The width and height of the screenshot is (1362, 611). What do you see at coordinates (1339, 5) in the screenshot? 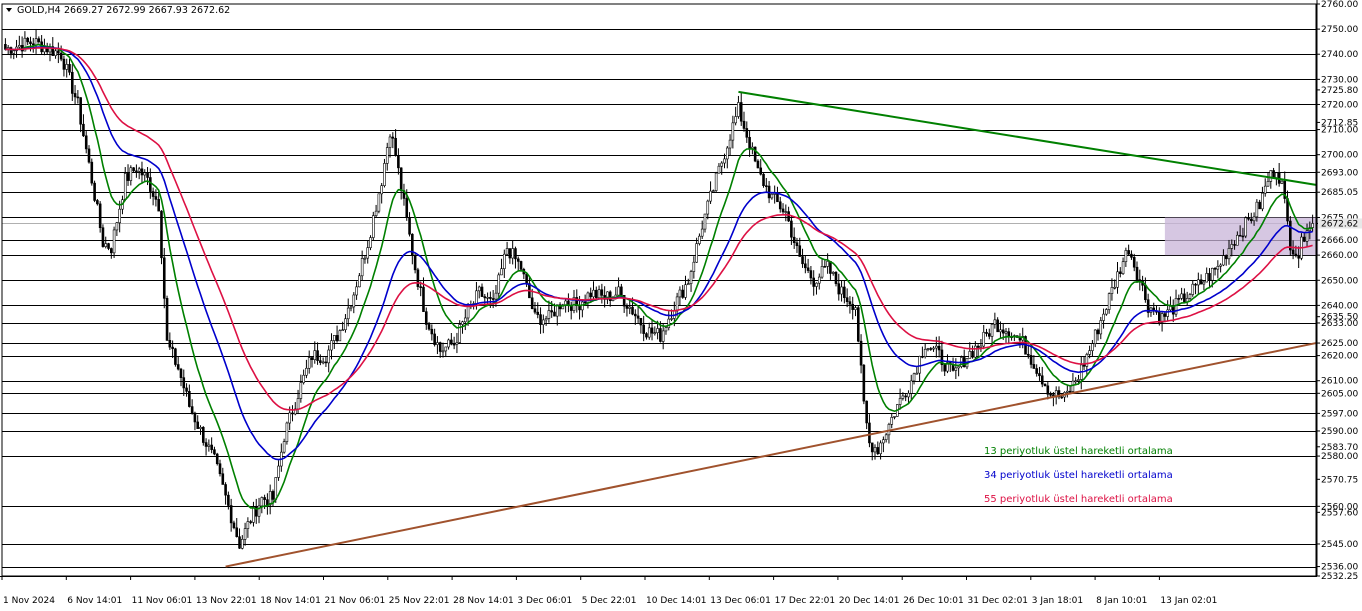
I see `price-tick-label: 2760.00` at bounding box center [1339, 5].